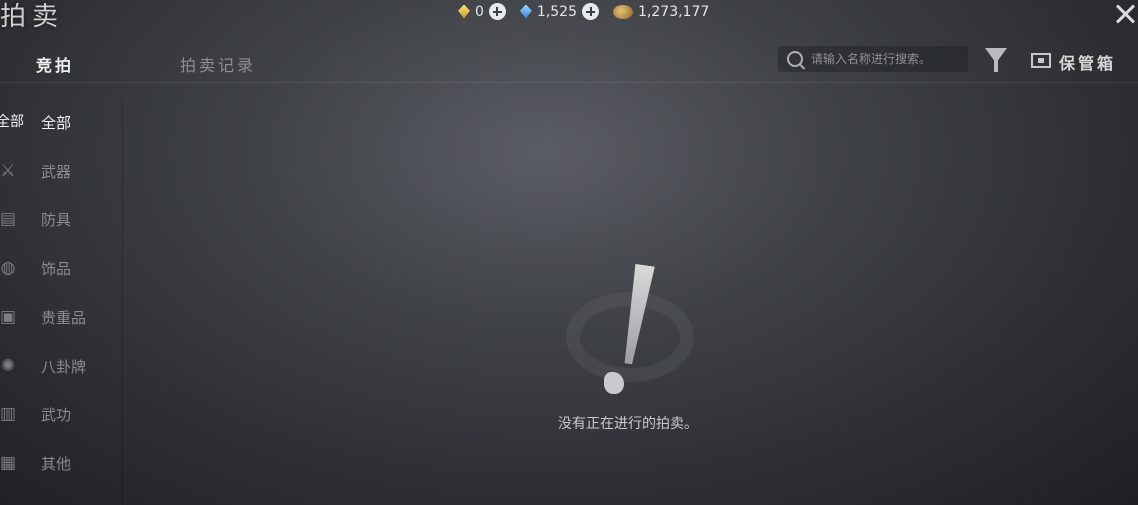  I want to click on bagua-icon: ✺, so click(8, 366).